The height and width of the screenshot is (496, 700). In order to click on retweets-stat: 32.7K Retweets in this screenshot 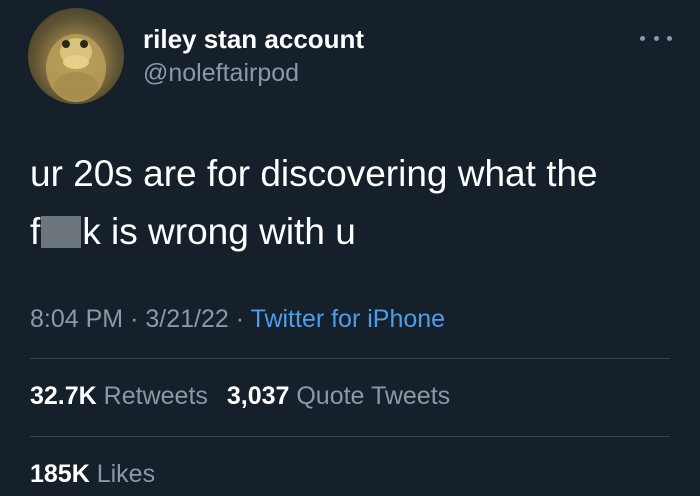, I will do `click(119, 396)`.